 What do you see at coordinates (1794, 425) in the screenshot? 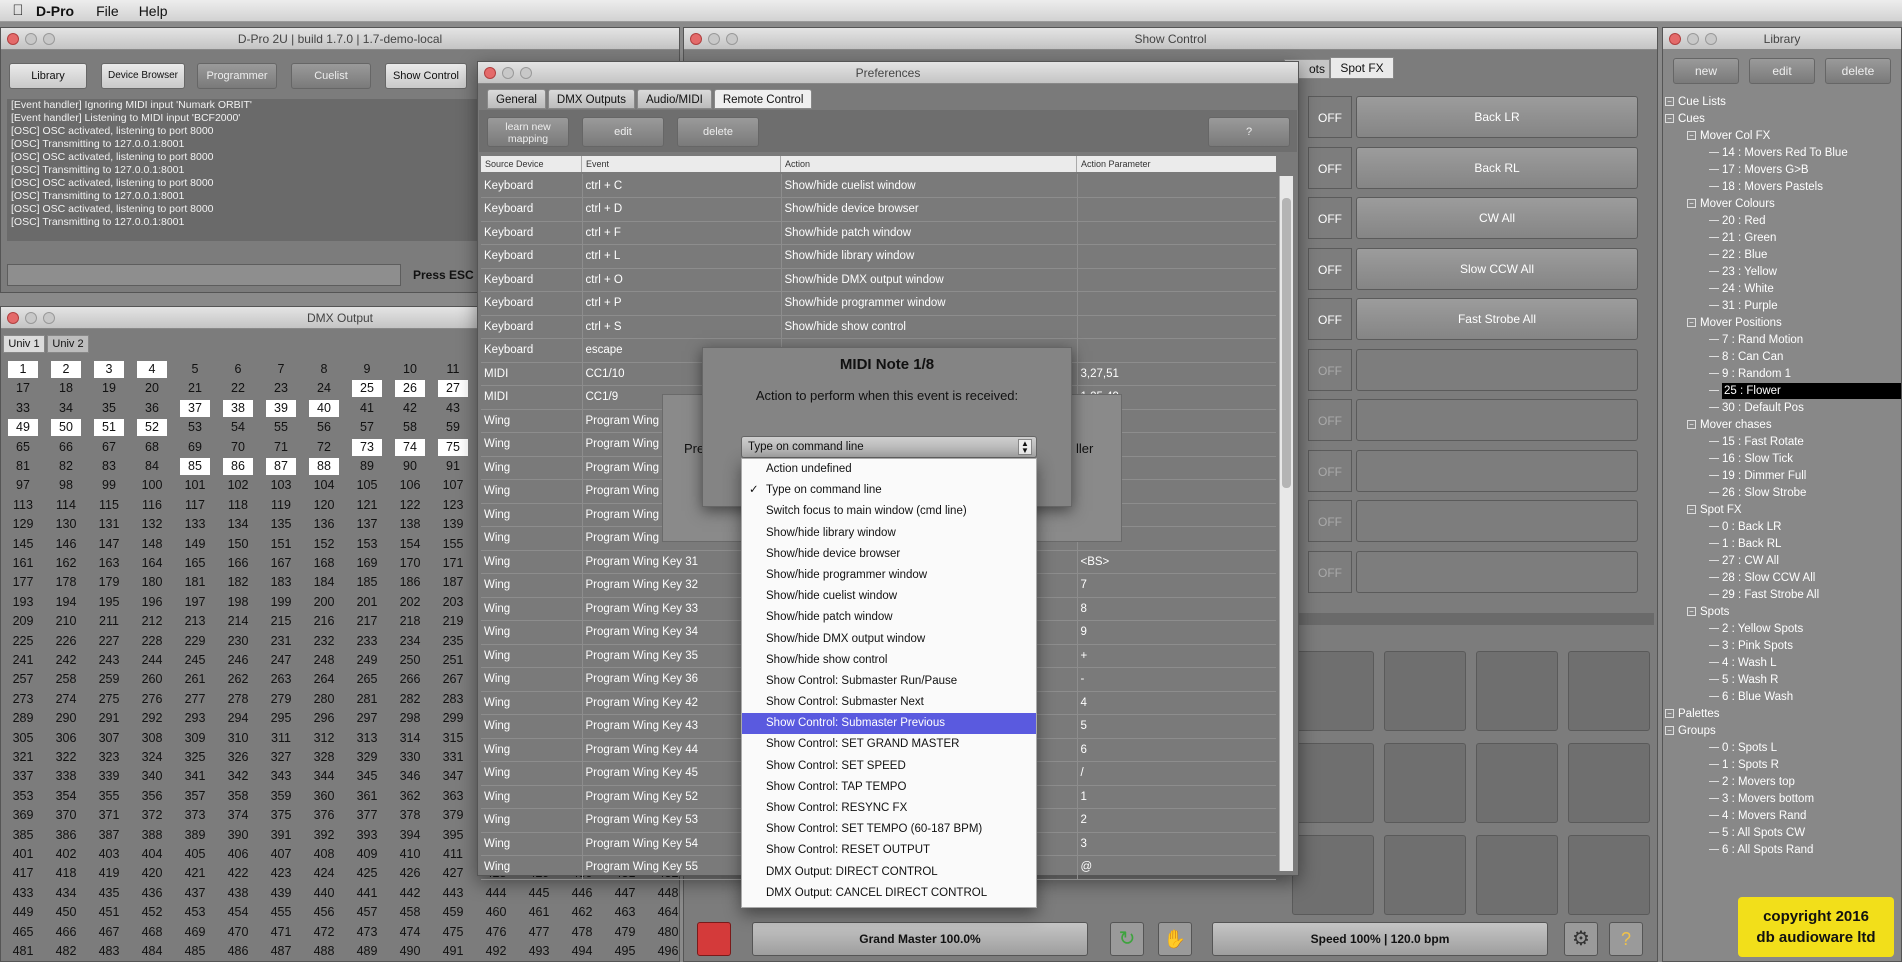
I see `library-tree-item: − Mover chases` at bounding box center [1794, 425].